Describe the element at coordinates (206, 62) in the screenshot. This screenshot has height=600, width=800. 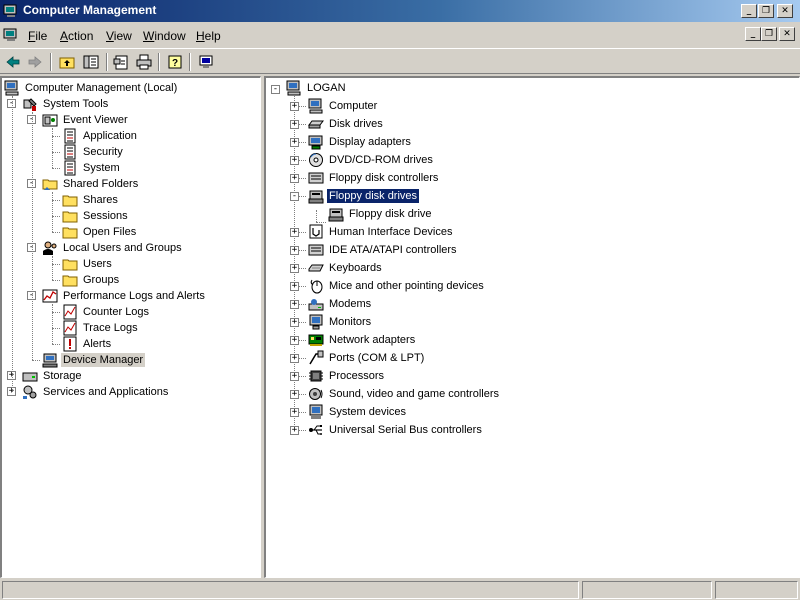
I see `scan-hardware-button` at that location.